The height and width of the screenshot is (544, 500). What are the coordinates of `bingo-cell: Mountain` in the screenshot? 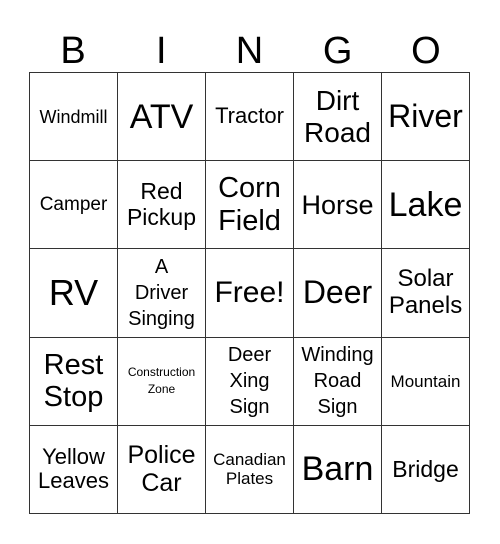 It's located at (426, 381).